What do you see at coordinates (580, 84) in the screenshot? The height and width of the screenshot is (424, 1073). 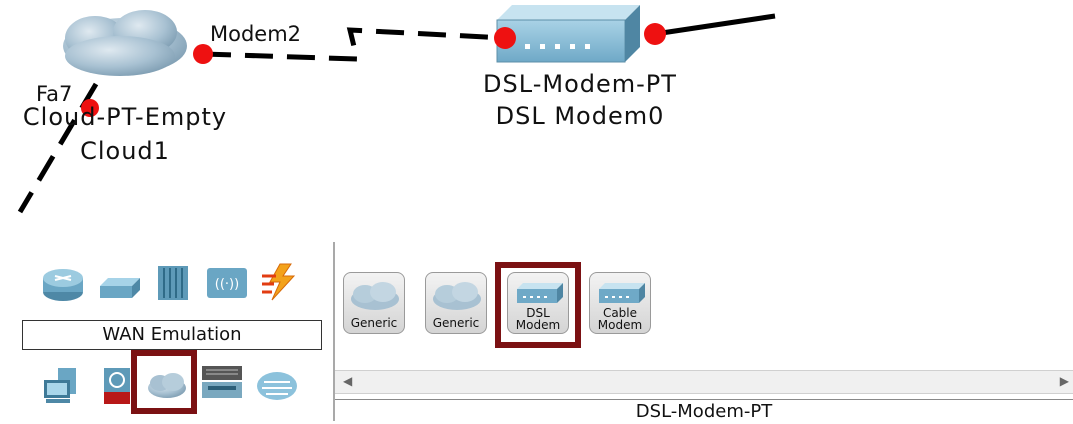 I see `modem-label-type: DSL-Modem-PT` at bounding box center [580, 84].